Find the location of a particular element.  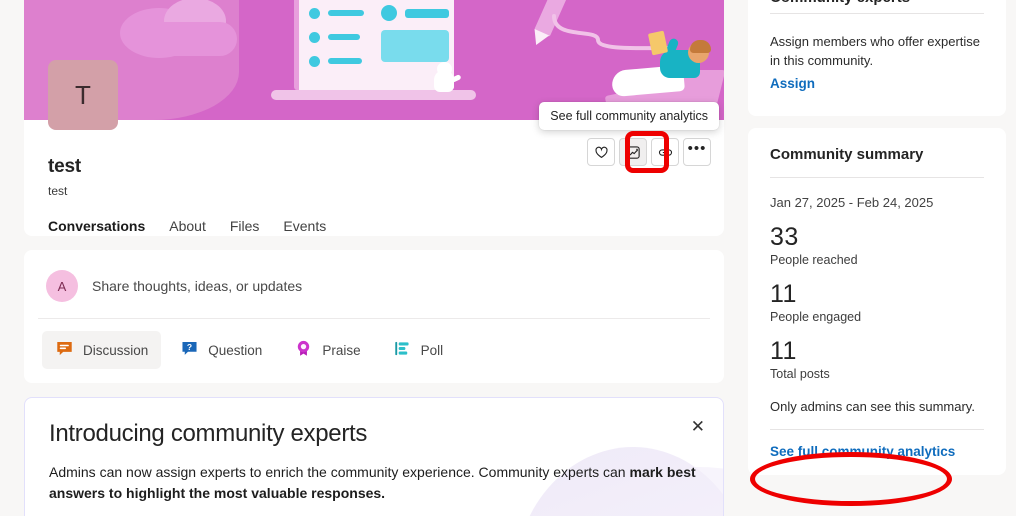

community-experts-title: Community experts is located at coordinates (840, 3).